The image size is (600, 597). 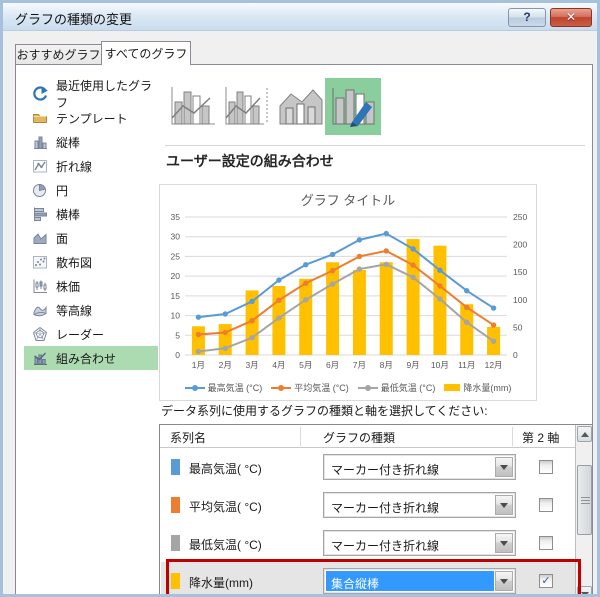 What do you see at coordinates (546, 581) in the screenshot?
I see `secondary-axis-checkbox: ✓` at bounding box center [546, 581].